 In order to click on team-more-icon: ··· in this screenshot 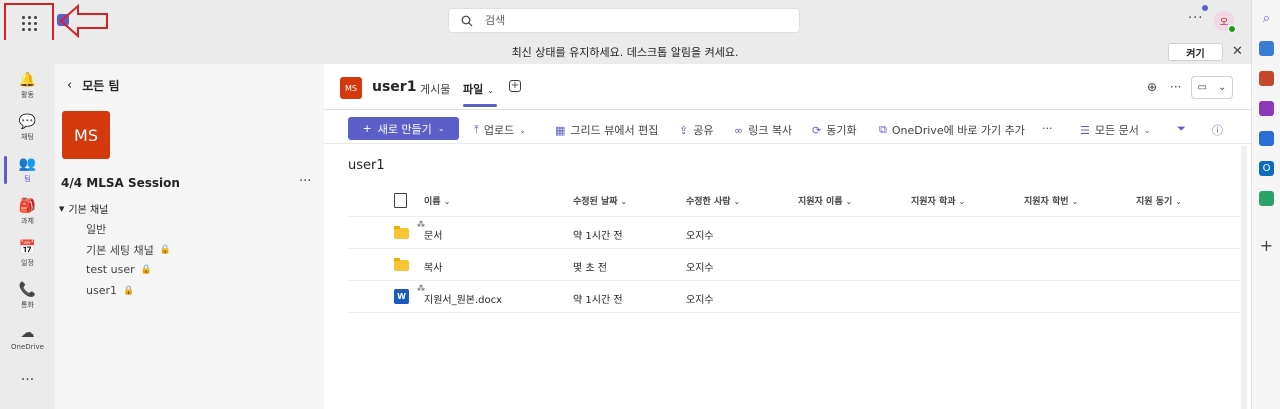, I will do `click(305, 181)`.